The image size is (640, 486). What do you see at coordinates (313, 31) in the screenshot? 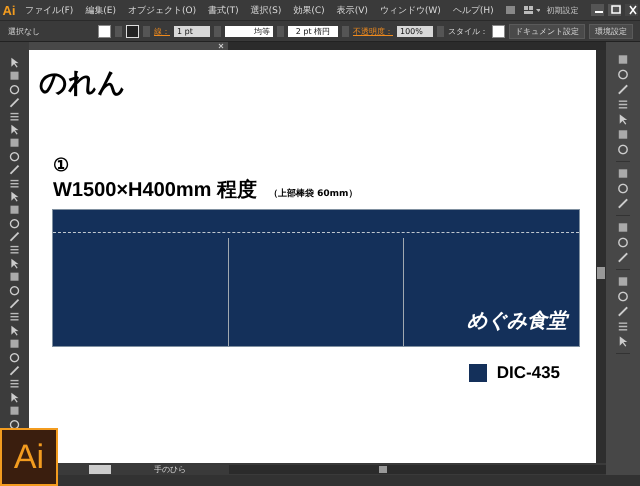
I see `brush-field: 2 pt 楕円` at bounding box center [313, 31].